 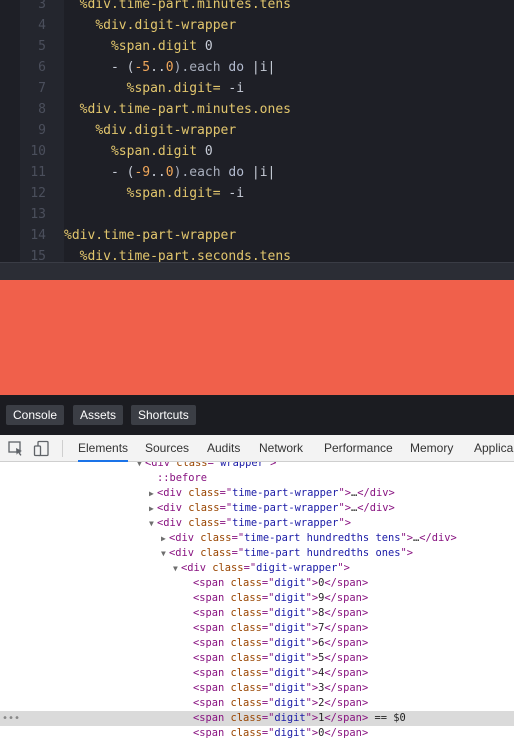 What do you see at coordinates (257, 88) in the screenshot?
I see `code-line: 7 %span.digit= -i` at bounding box center [257, 88].